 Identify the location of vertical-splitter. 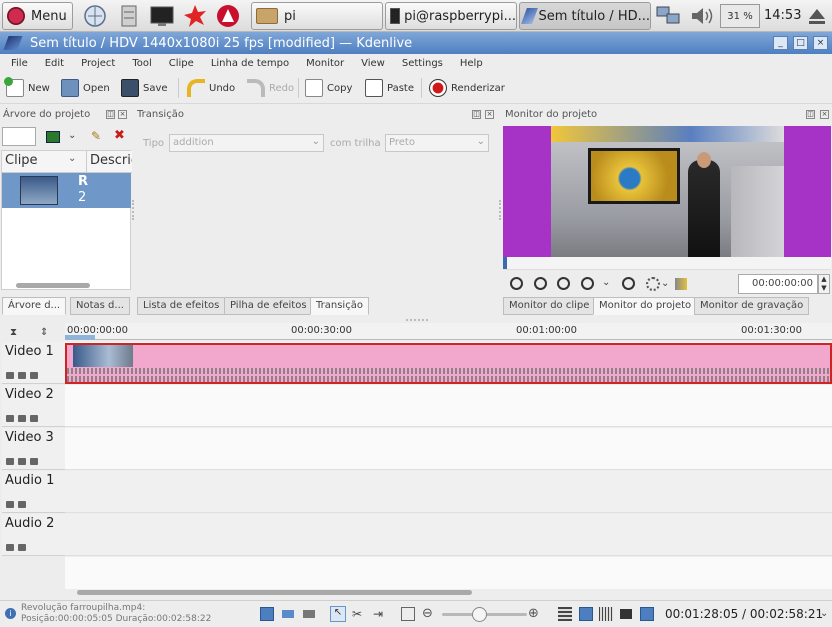
(417, 320).